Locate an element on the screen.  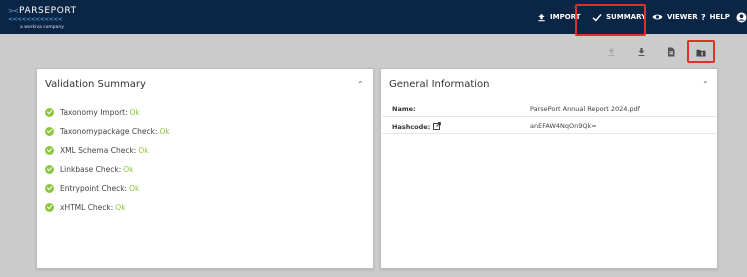
nav-summary: SUMMARY is located at coordinates (619, 17).